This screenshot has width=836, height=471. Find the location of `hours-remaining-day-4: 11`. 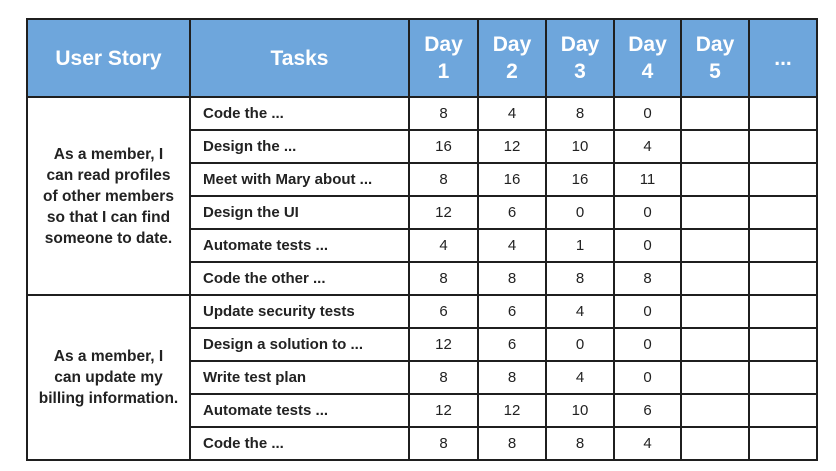

hours-remaining-day-4: 11 is located at coordinates (647, 179).